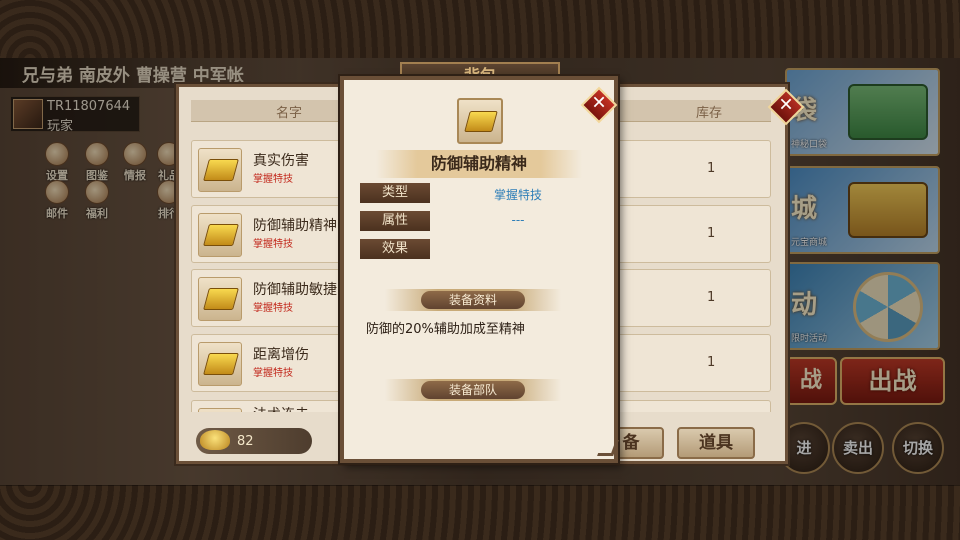  Describe the element at coordinates (245, 441) in the screenshot. I see `gold-count: 82` at that location.